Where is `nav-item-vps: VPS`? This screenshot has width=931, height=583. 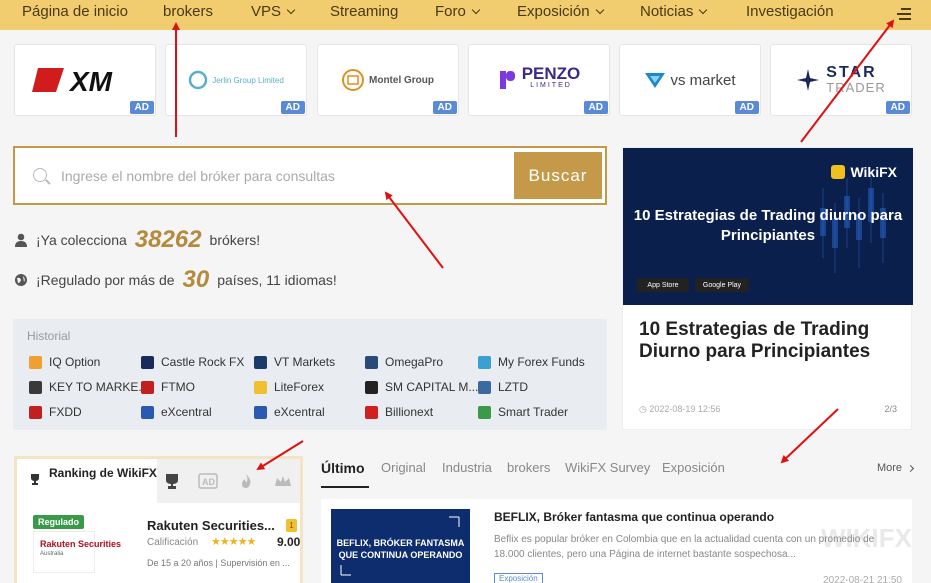 nav-item-vps: VPS is located at coordinates (273, 11).